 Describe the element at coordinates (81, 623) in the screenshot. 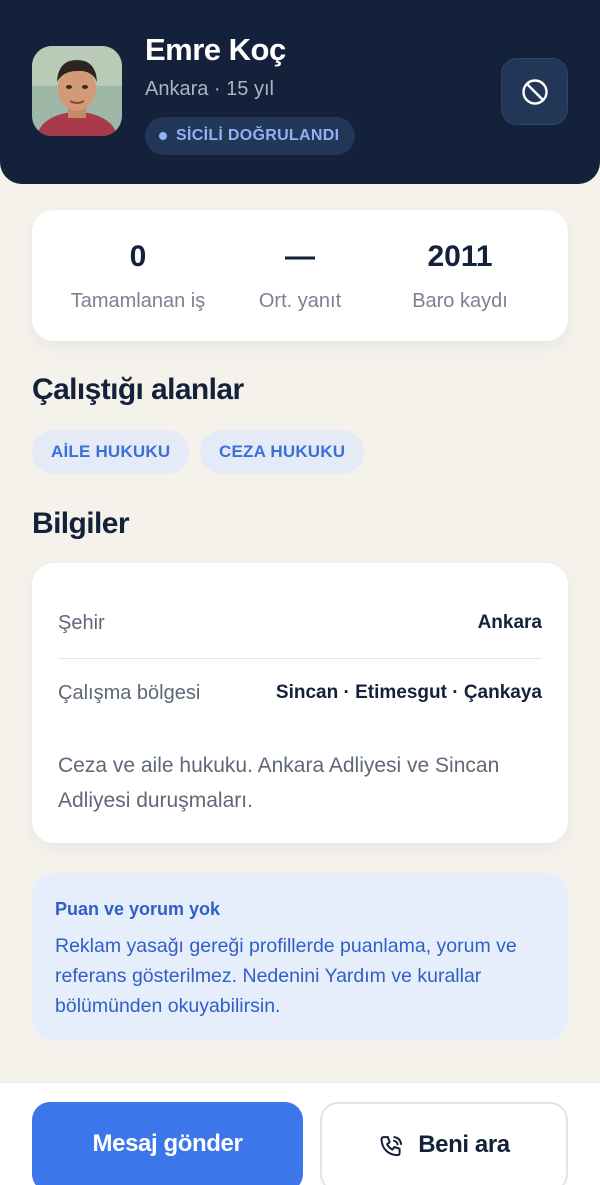

I see `info-row-label-city: Şehir` at that location.